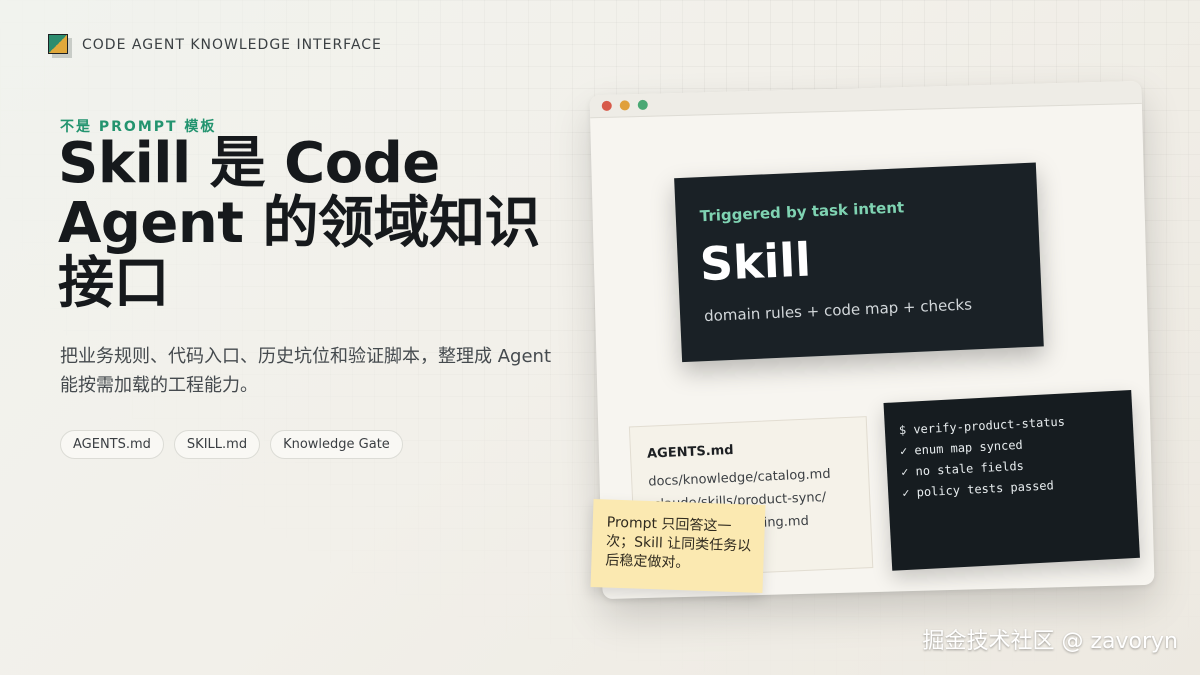  What do you see at coordinates (232, 45) in the screenshot?
I see `brand-text: CODE AGENT KNOWLEDGE INTERFACE` at bounding box center [232, 45].